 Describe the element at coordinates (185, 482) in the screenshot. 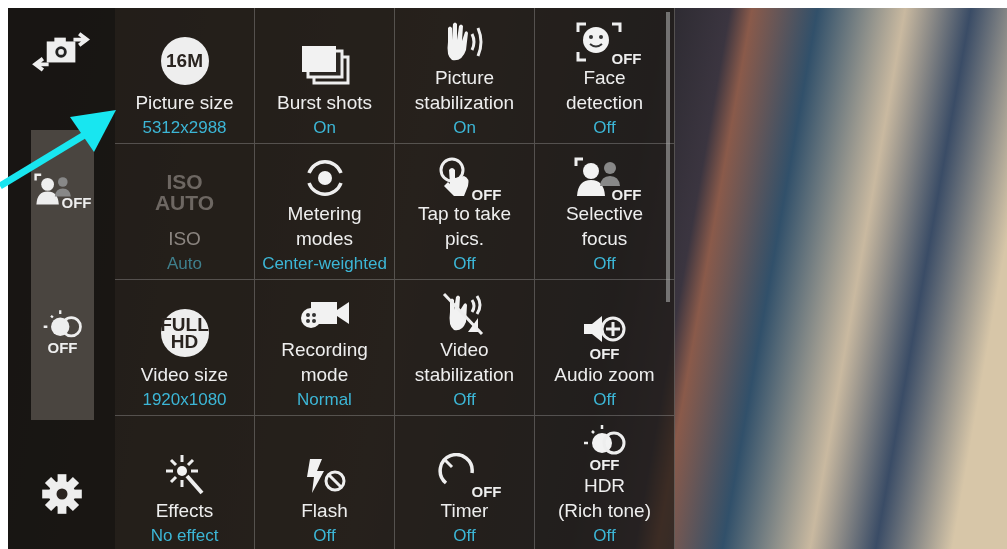

I see `setting-tile: Effects No effect` at that location.